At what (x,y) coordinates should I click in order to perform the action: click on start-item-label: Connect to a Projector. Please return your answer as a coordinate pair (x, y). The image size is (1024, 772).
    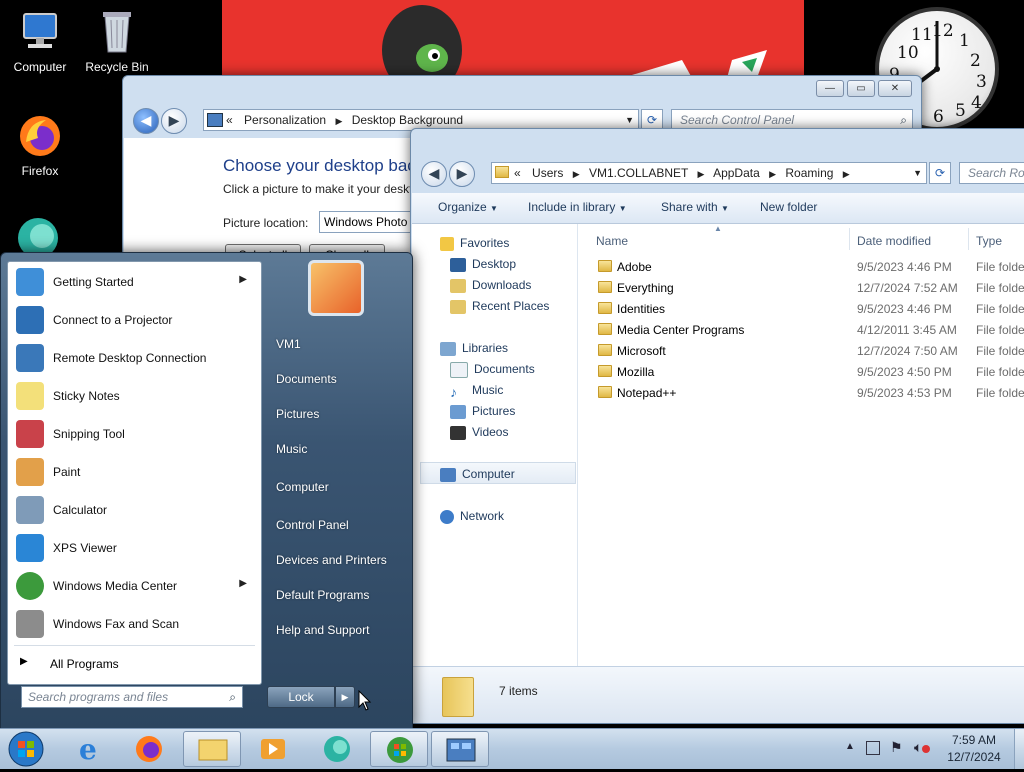
    Looking at the image, I should click on (113, 320).